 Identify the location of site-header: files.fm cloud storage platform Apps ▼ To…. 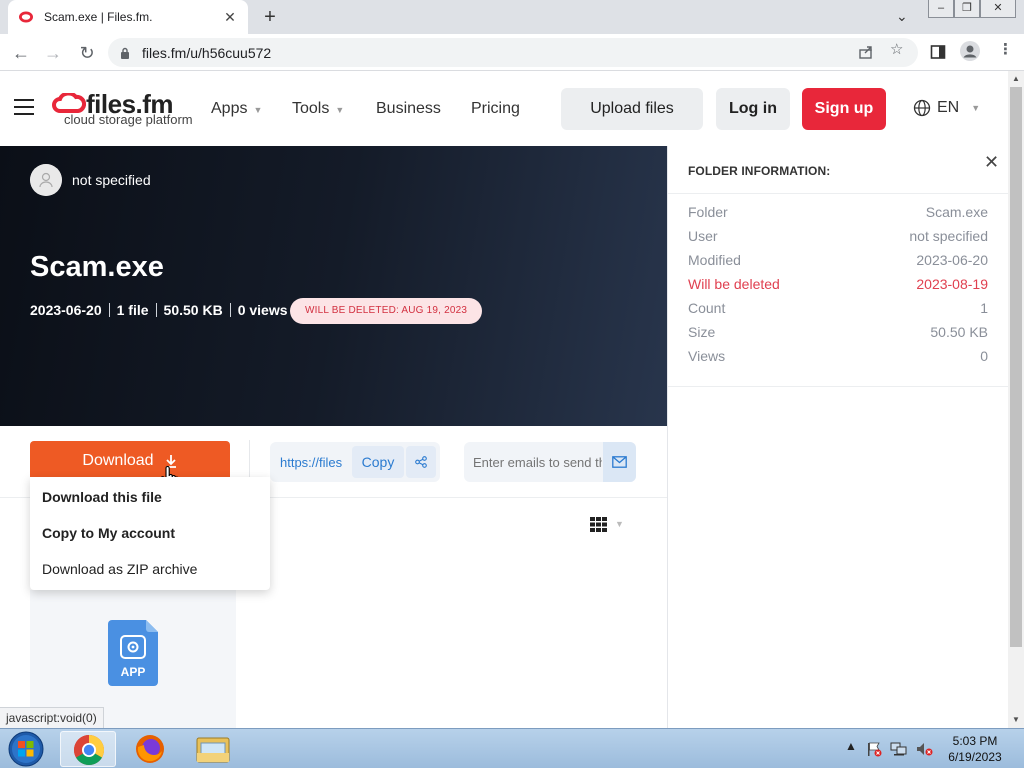
(504, 108).